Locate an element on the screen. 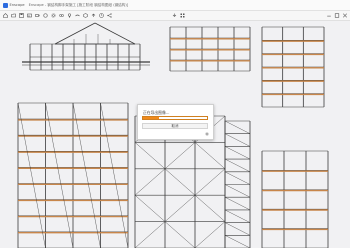 The image size is (350, 248). enscape-logo-icon is located at coordinates (5, 5).